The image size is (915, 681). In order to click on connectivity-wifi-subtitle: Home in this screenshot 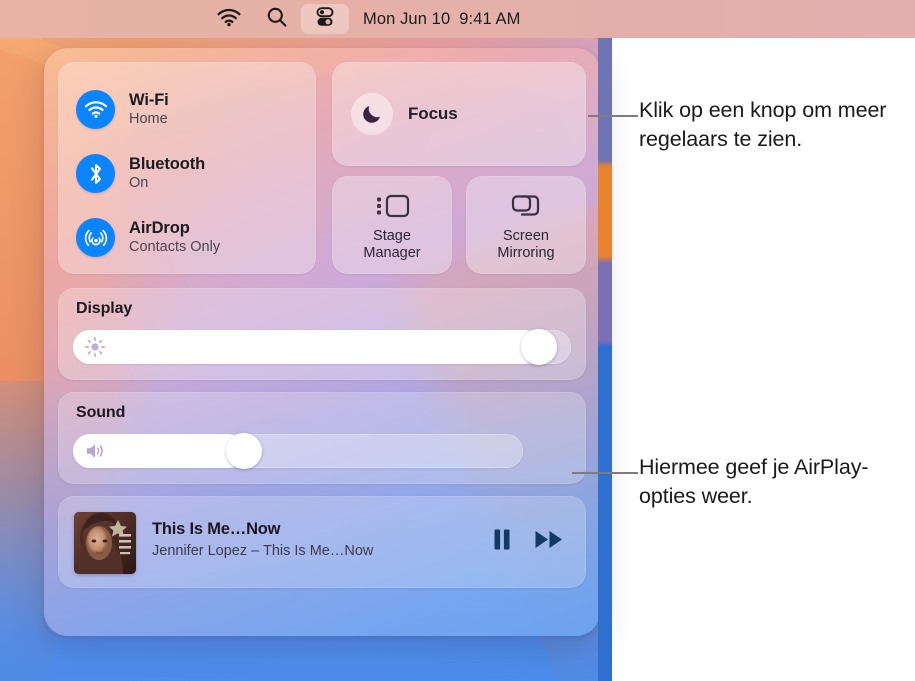, I will do `click(148, 119)`.